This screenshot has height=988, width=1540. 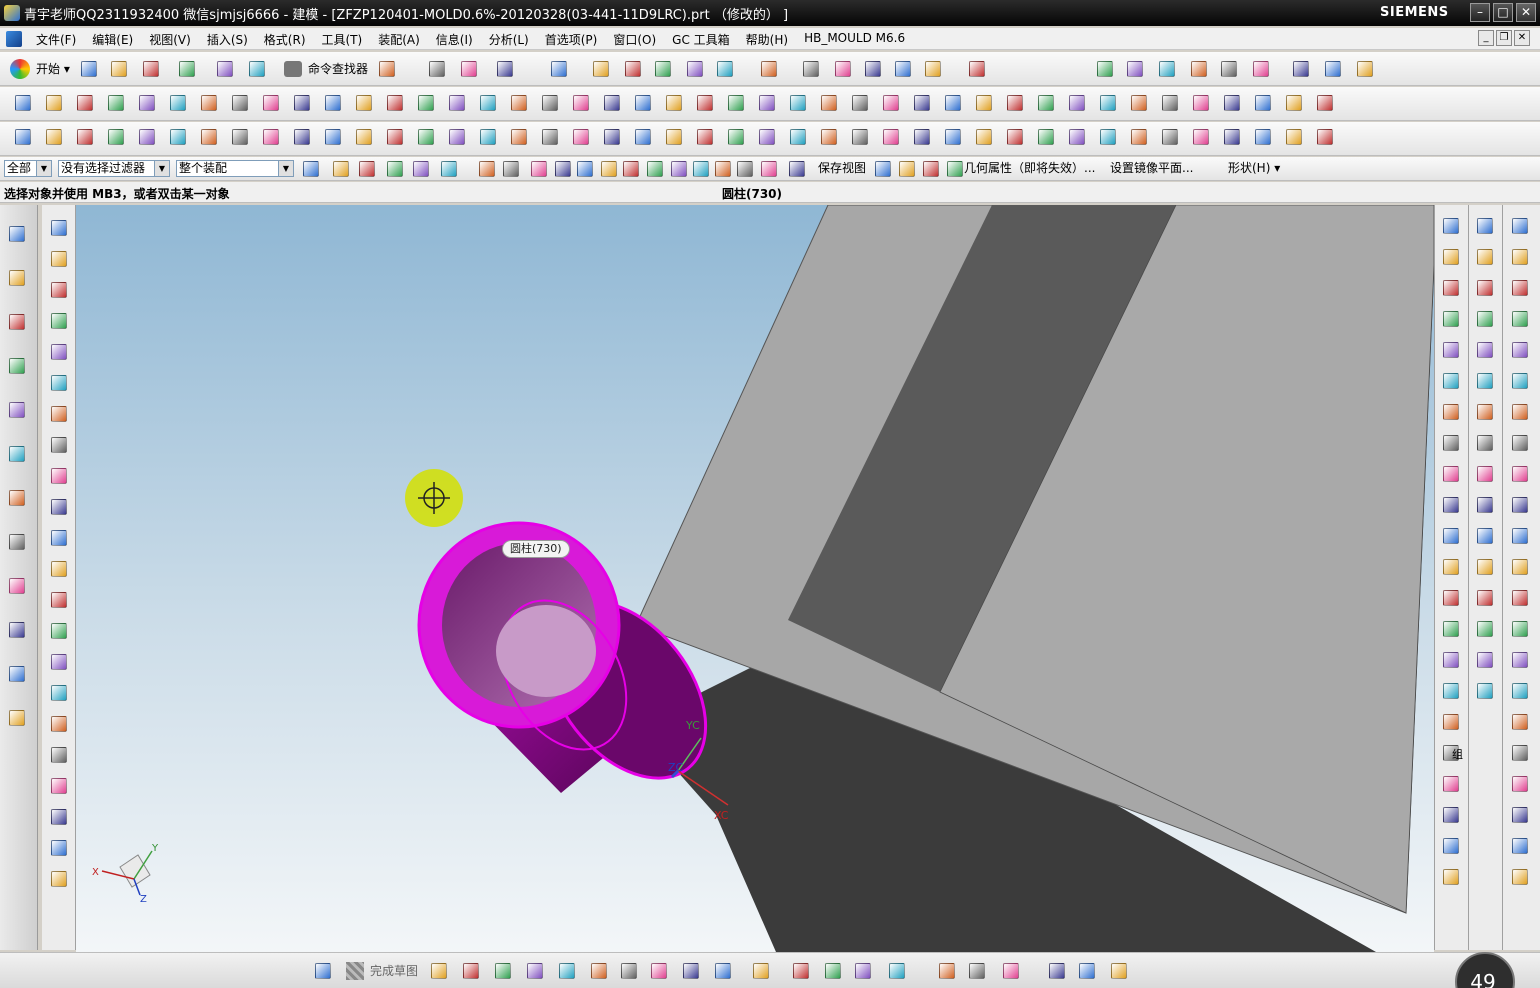 I want to click on feature-tool-16-icon, so click(x=488, y=103).